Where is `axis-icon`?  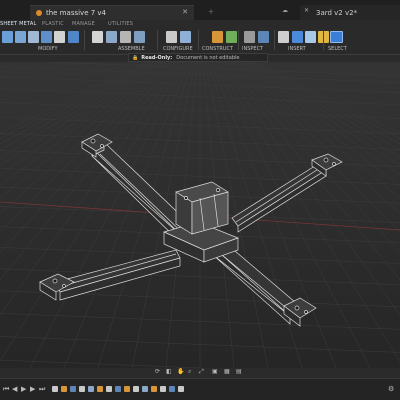 axis-icon is located at coordinates (231, 37).